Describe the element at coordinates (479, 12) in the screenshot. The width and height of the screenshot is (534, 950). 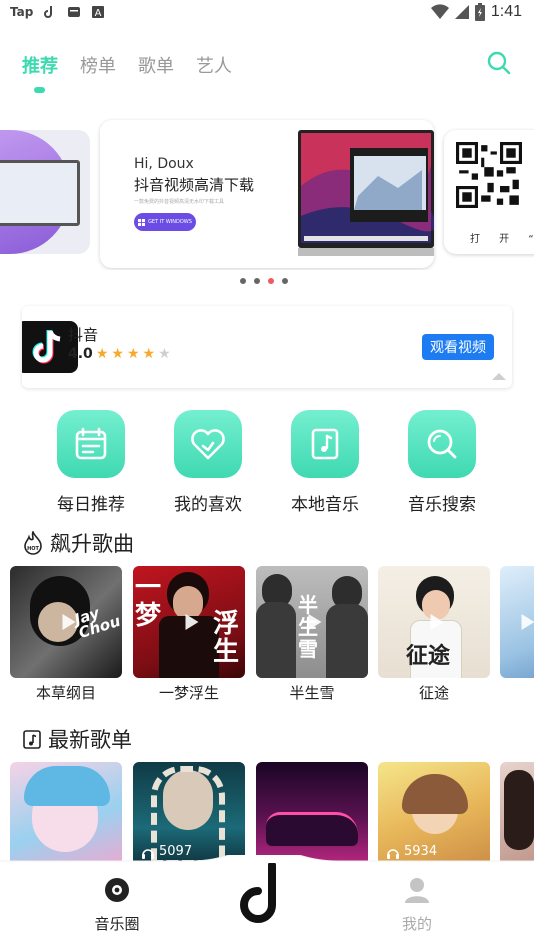
I see `battery-icon` at that location.